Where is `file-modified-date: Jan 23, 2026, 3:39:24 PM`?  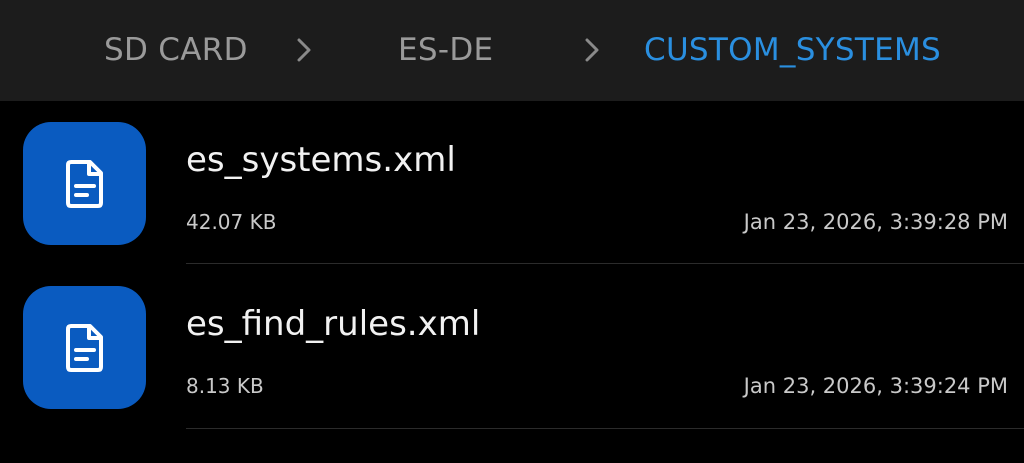
file-modified-date: Jan 23, 2026, 3:39:24 PM is located at coordinates (875, 386).